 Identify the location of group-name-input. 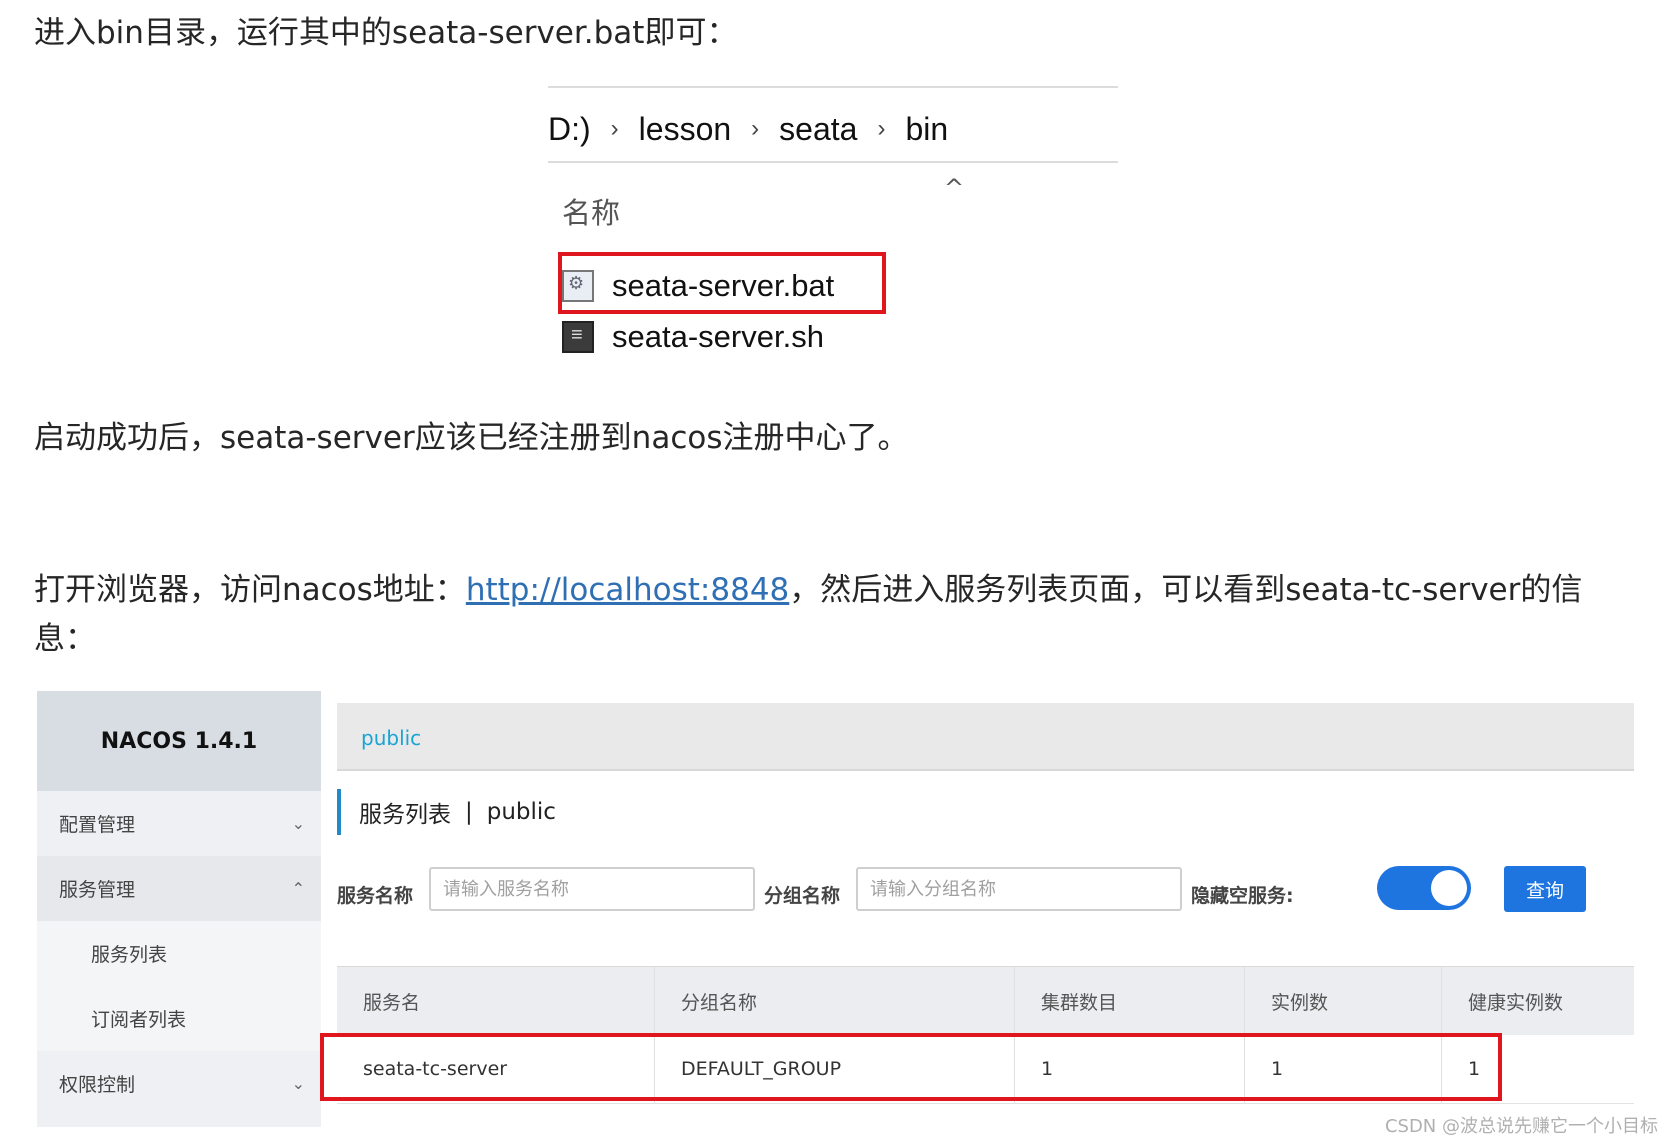
(1019, 889).